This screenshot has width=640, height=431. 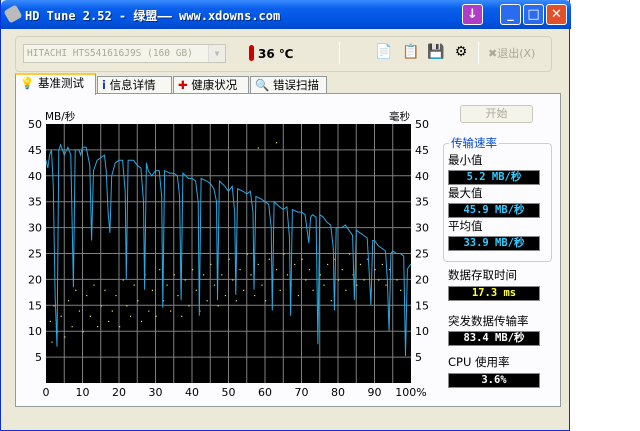 I want to click on access-time-value: 17.3 ms, so click(x=494, y=293).